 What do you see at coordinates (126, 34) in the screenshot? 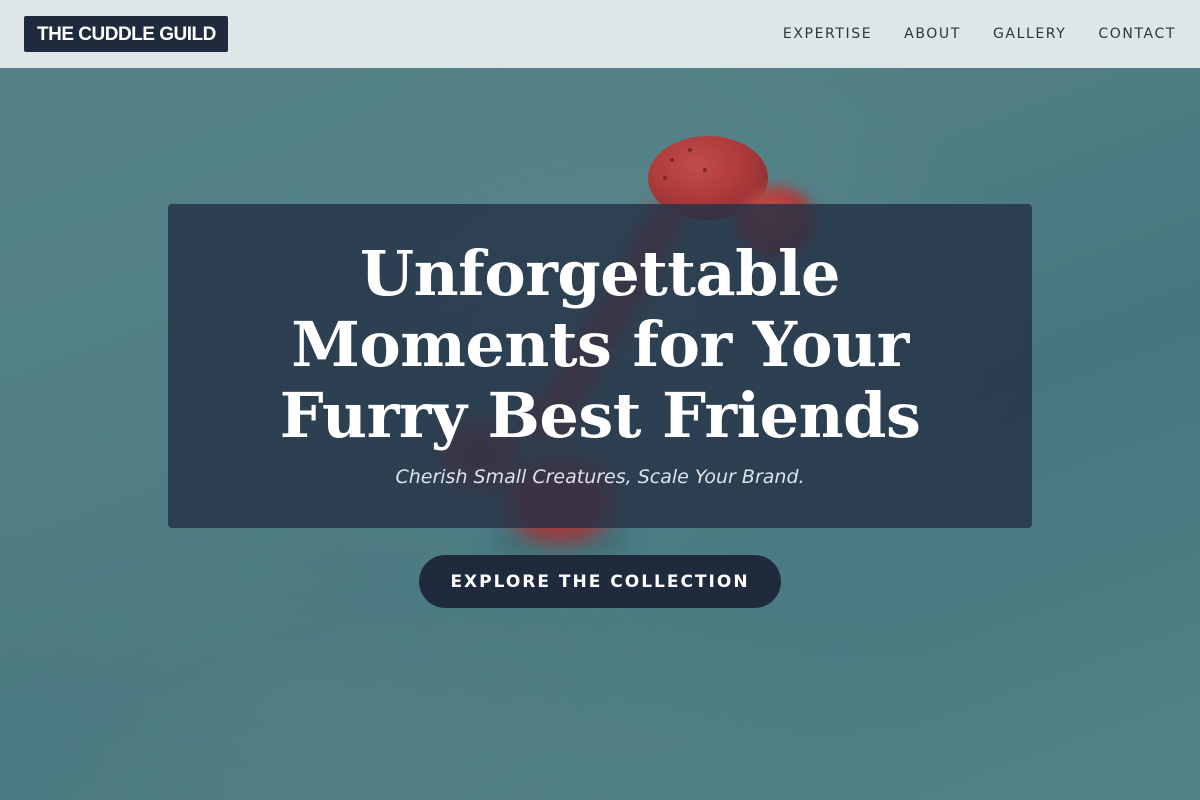
I see `site-logo: THE CUDDLE GUILD` at bounding box center [126, 34].